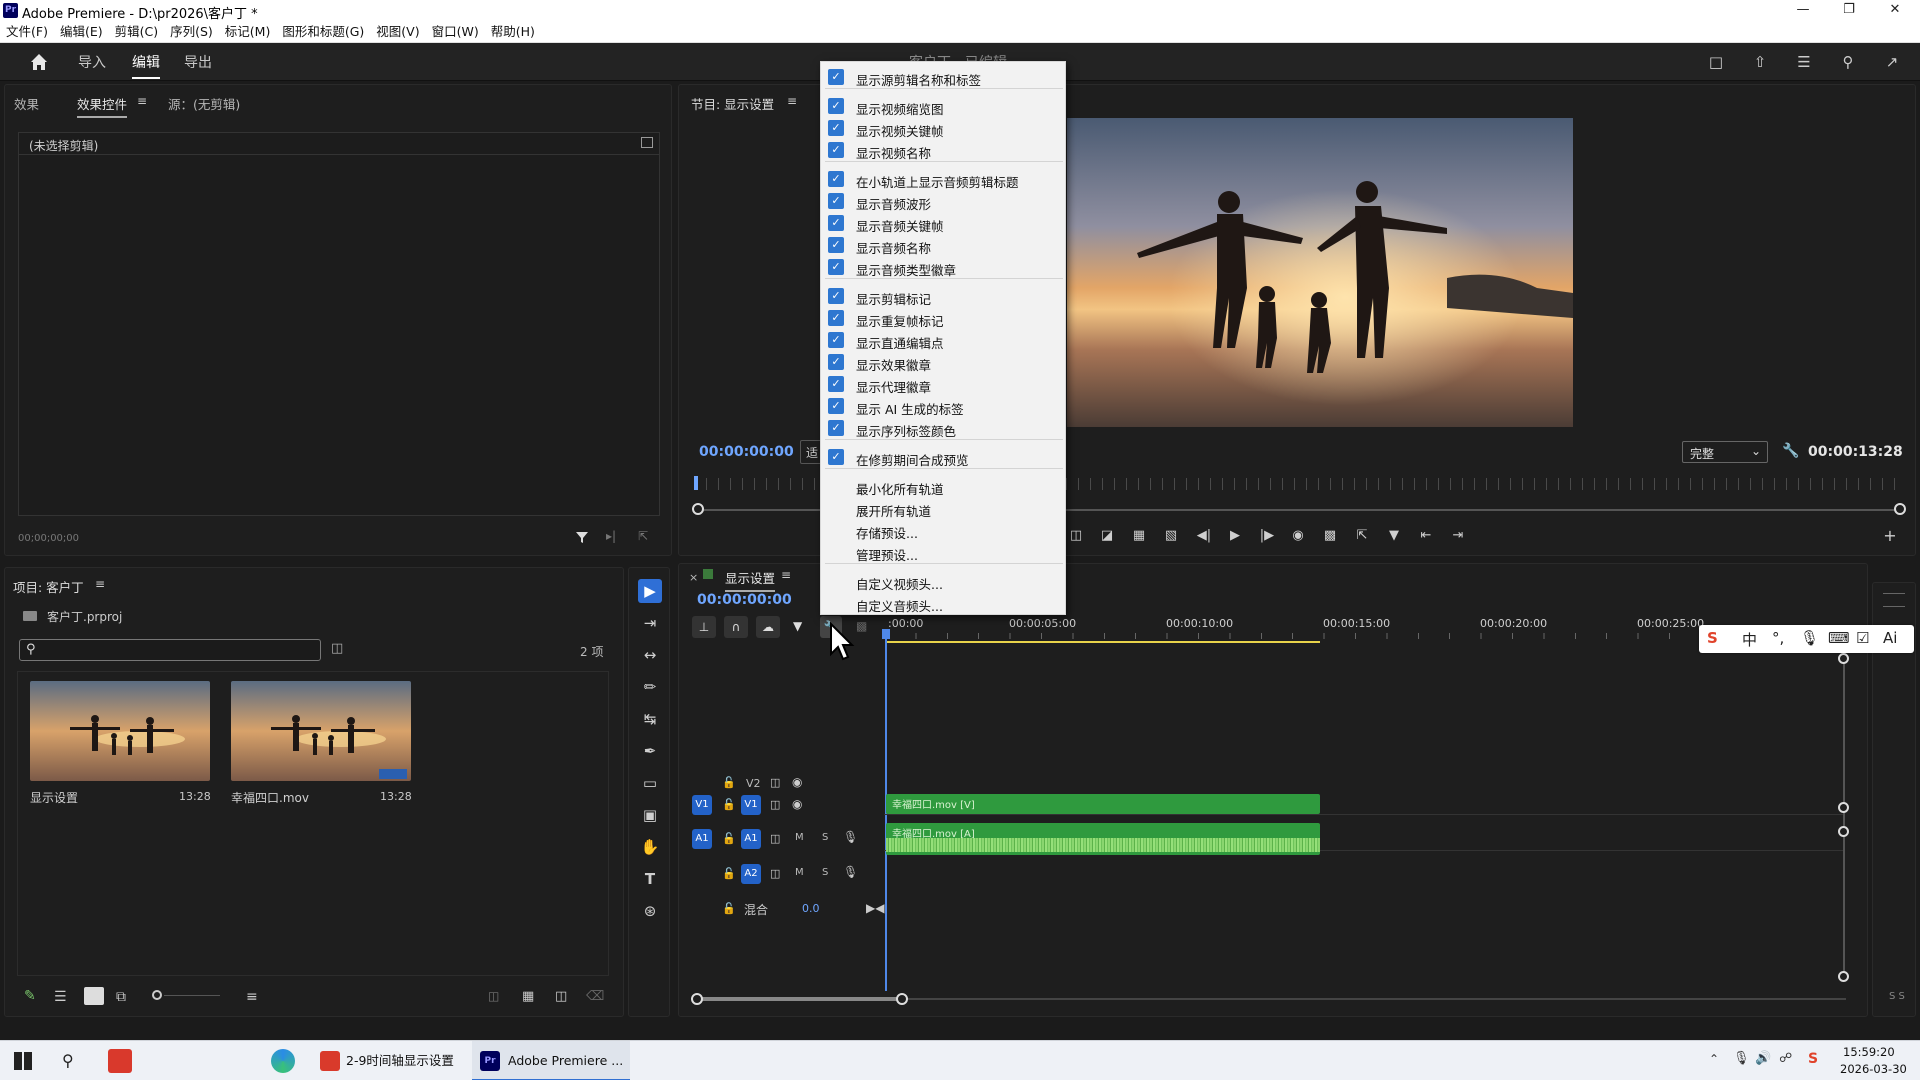 The width and height of the screenshot is (1920, 1080). Describe the element at coordinates (204, 103) in the screenshot. I see `tab-source: 源：(无剪辑)` at that location.